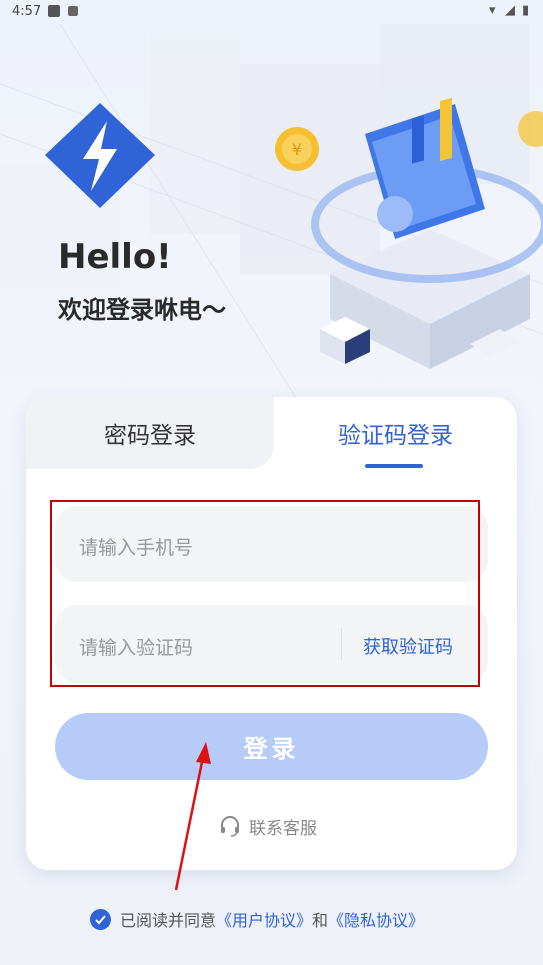  What do you see at coordinates (394, 466) in the screenshot?
I see `active-tab-indicator` at bounding box center [394, 466].